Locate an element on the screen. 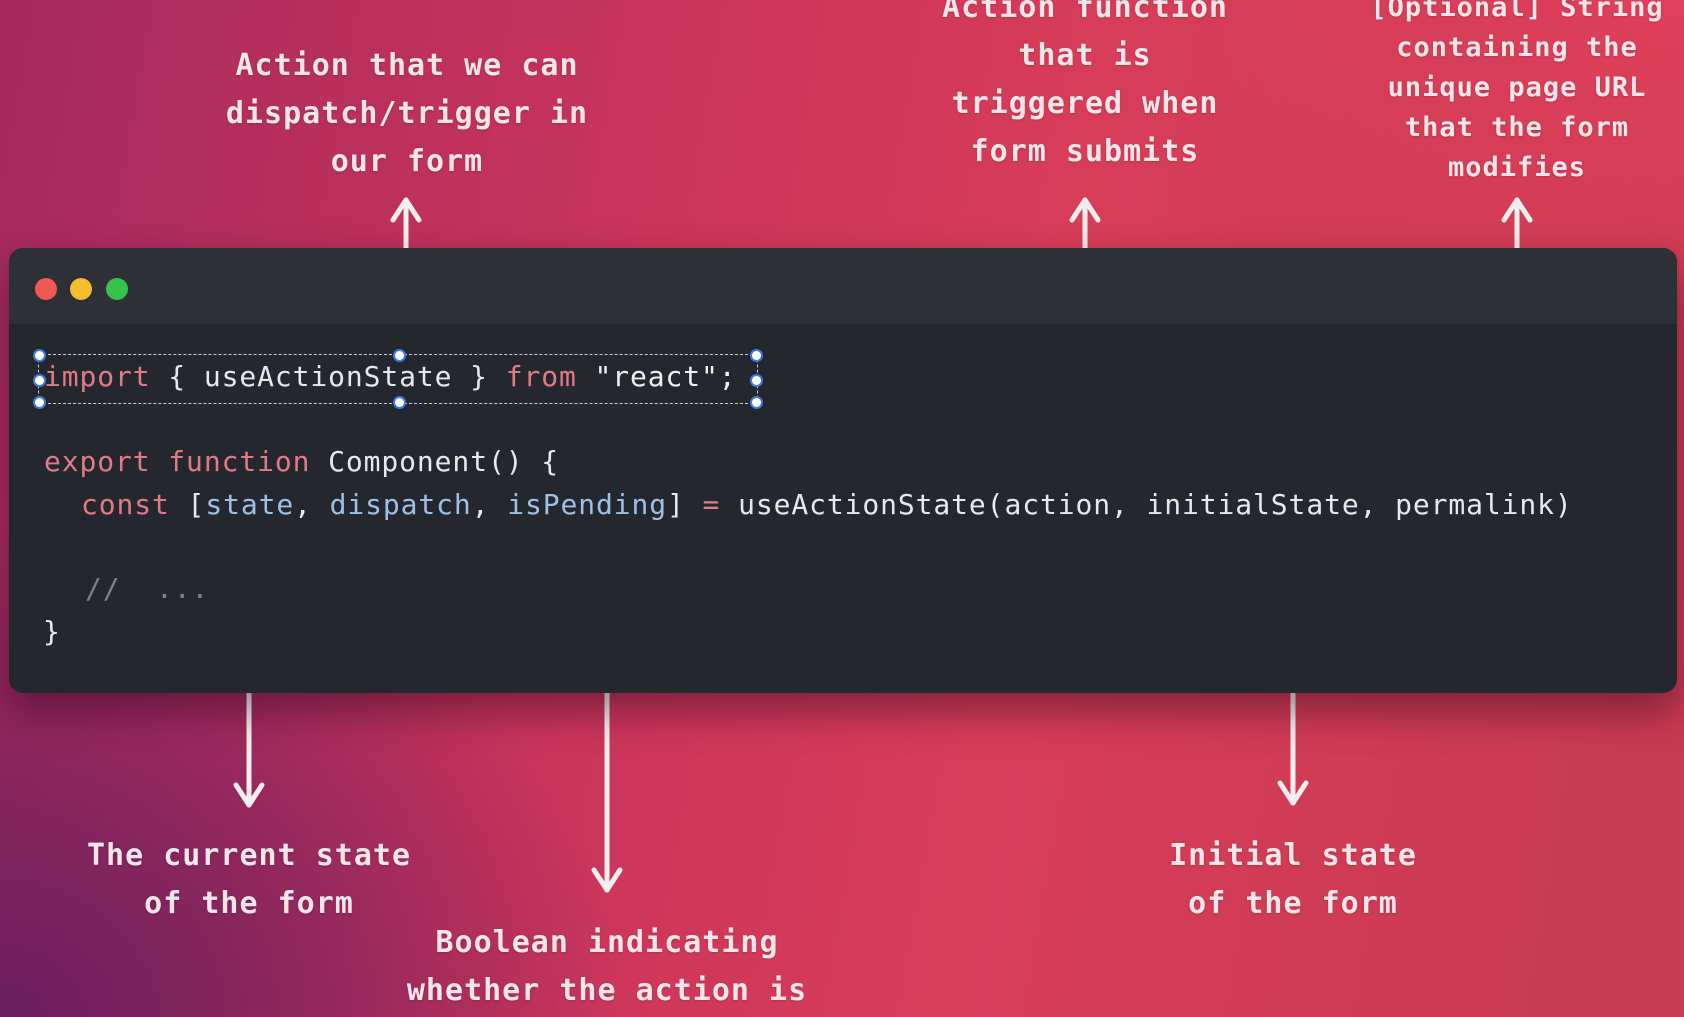  annotation-line: containing the is located at coordinates (1517, 47).